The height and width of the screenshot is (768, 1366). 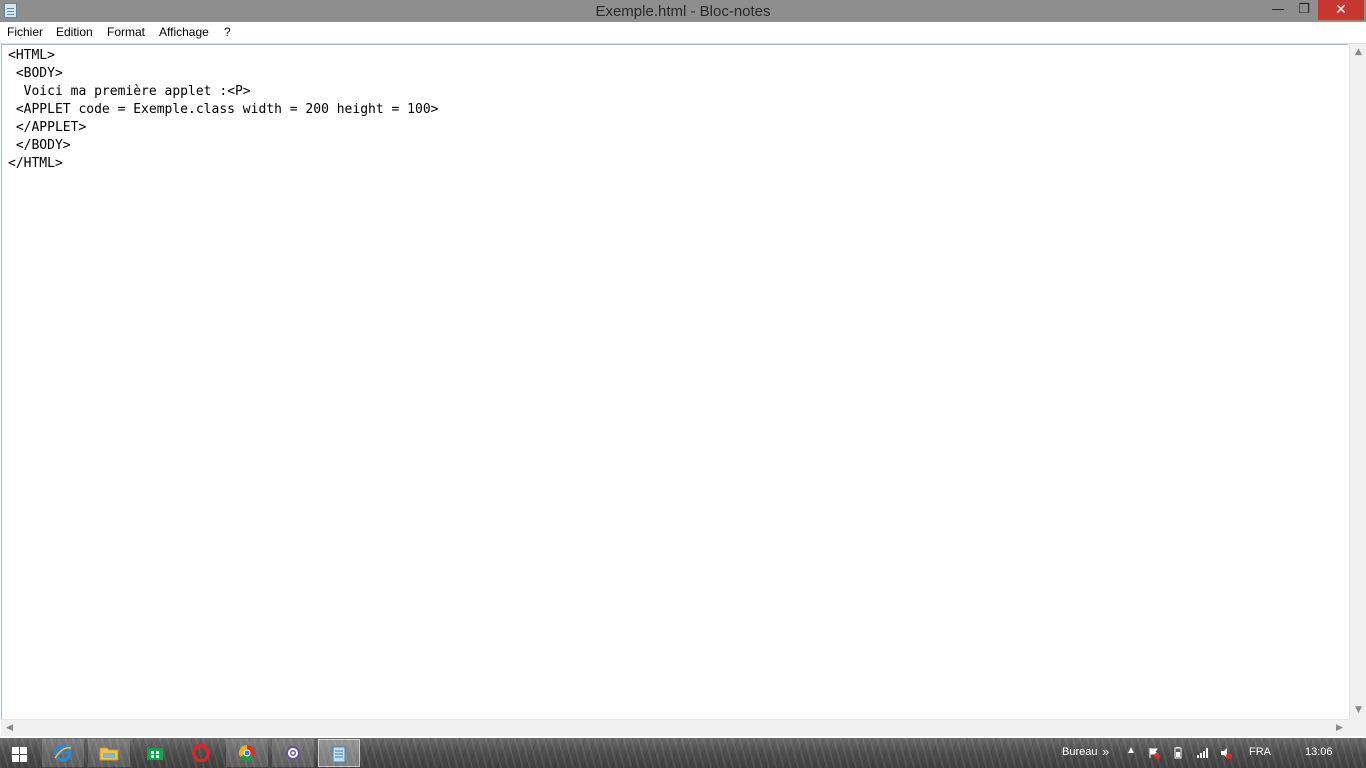 I want to click on vertical-scrollbar: ▲ ▼, so click(x=1357, y=381).